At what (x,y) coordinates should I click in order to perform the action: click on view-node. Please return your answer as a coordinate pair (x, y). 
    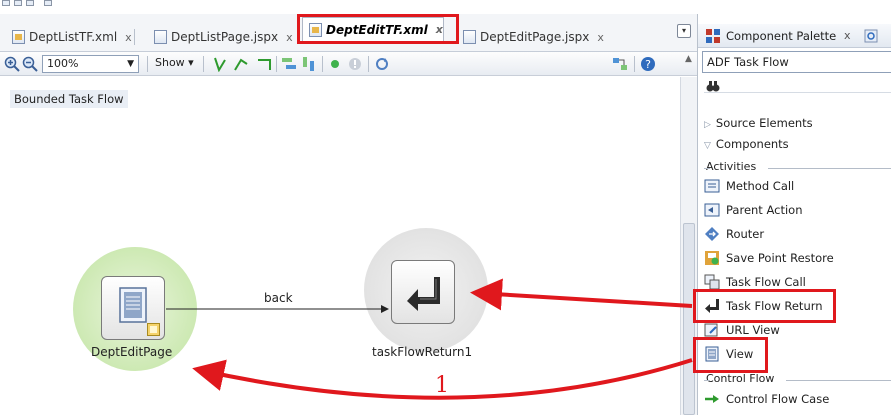
    Looking at the image, I should click on (133, 308).